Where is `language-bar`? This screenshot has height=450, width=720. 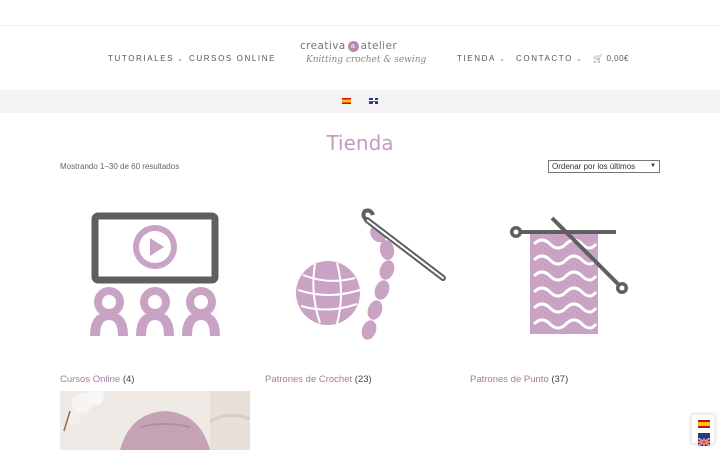
language-bar is located at coordinates (360, 101).